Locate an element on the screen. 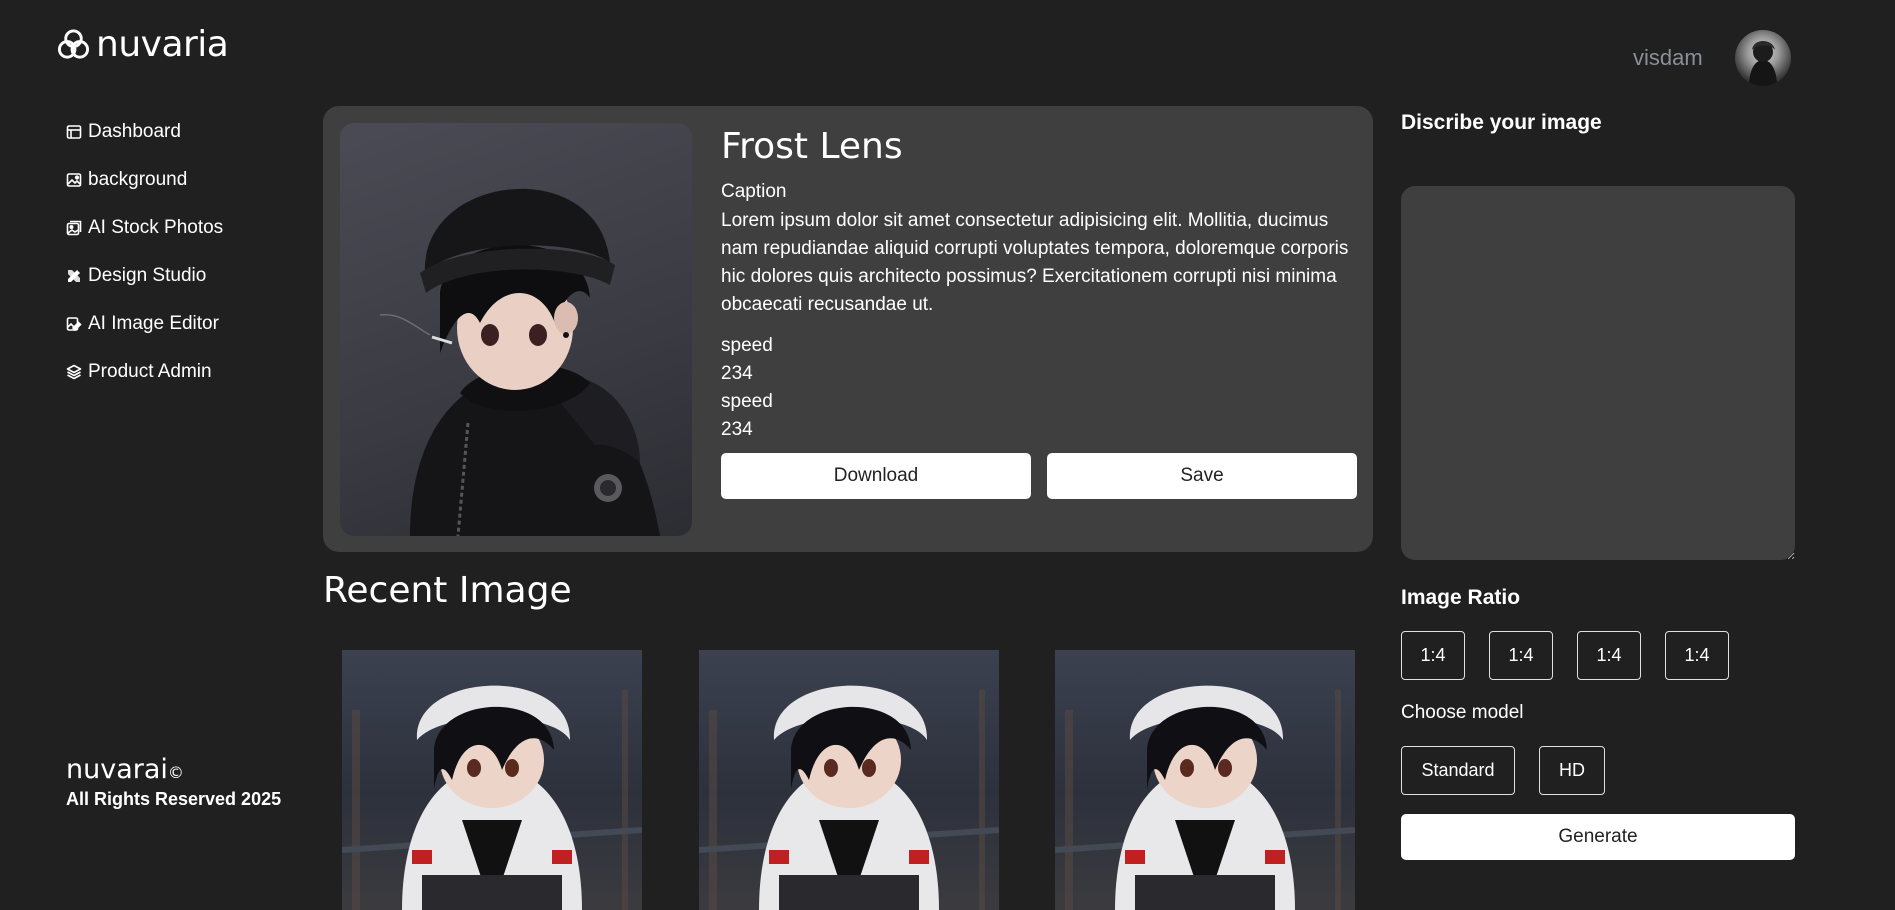  featured-image is located at coordinates (516, 329).